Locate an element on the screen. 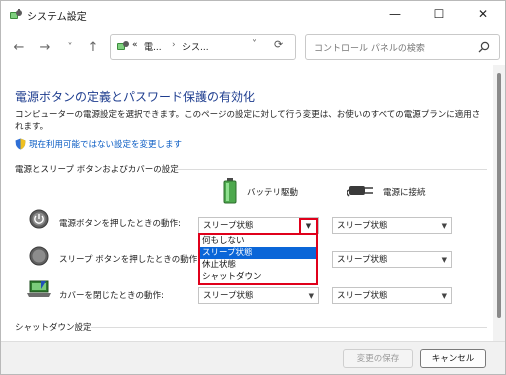 The image size is (506, 375). section-heading-buttons: 電源とスリープ ボタンおよびカバーの設定 is located at coordinates (97, 170).